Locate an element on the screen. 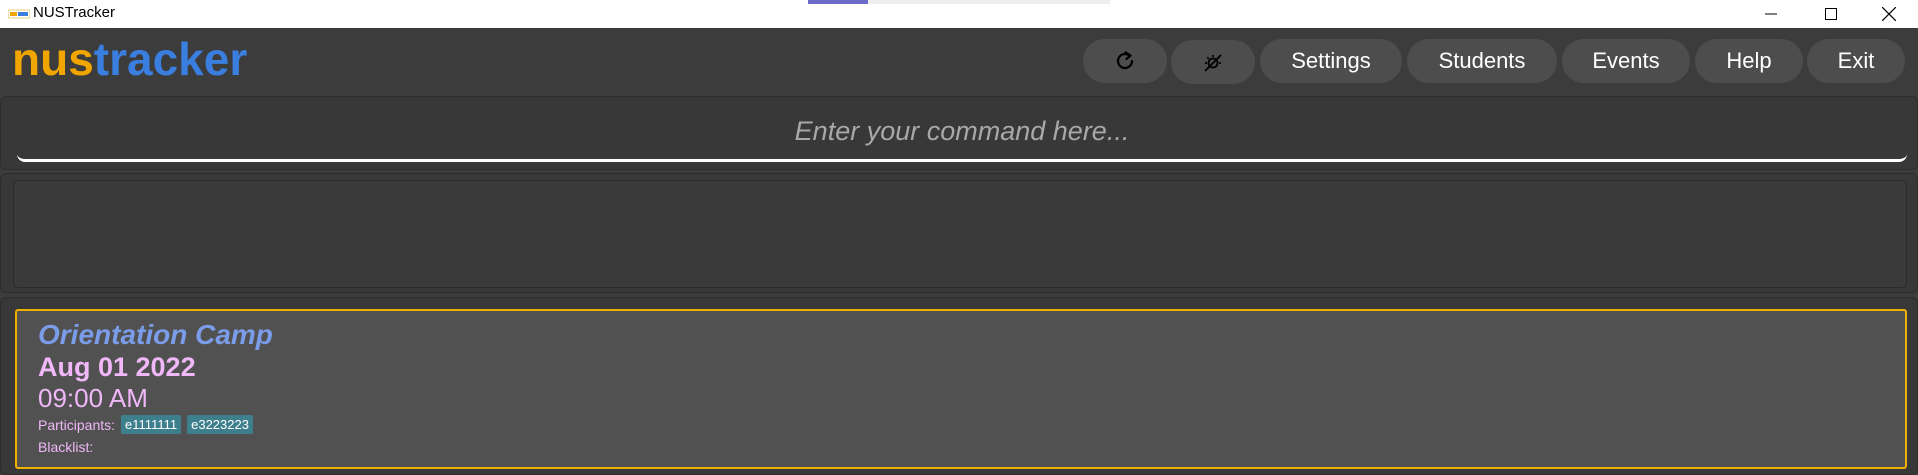  theme-toggle-button is located at coordinates (1213, 62).